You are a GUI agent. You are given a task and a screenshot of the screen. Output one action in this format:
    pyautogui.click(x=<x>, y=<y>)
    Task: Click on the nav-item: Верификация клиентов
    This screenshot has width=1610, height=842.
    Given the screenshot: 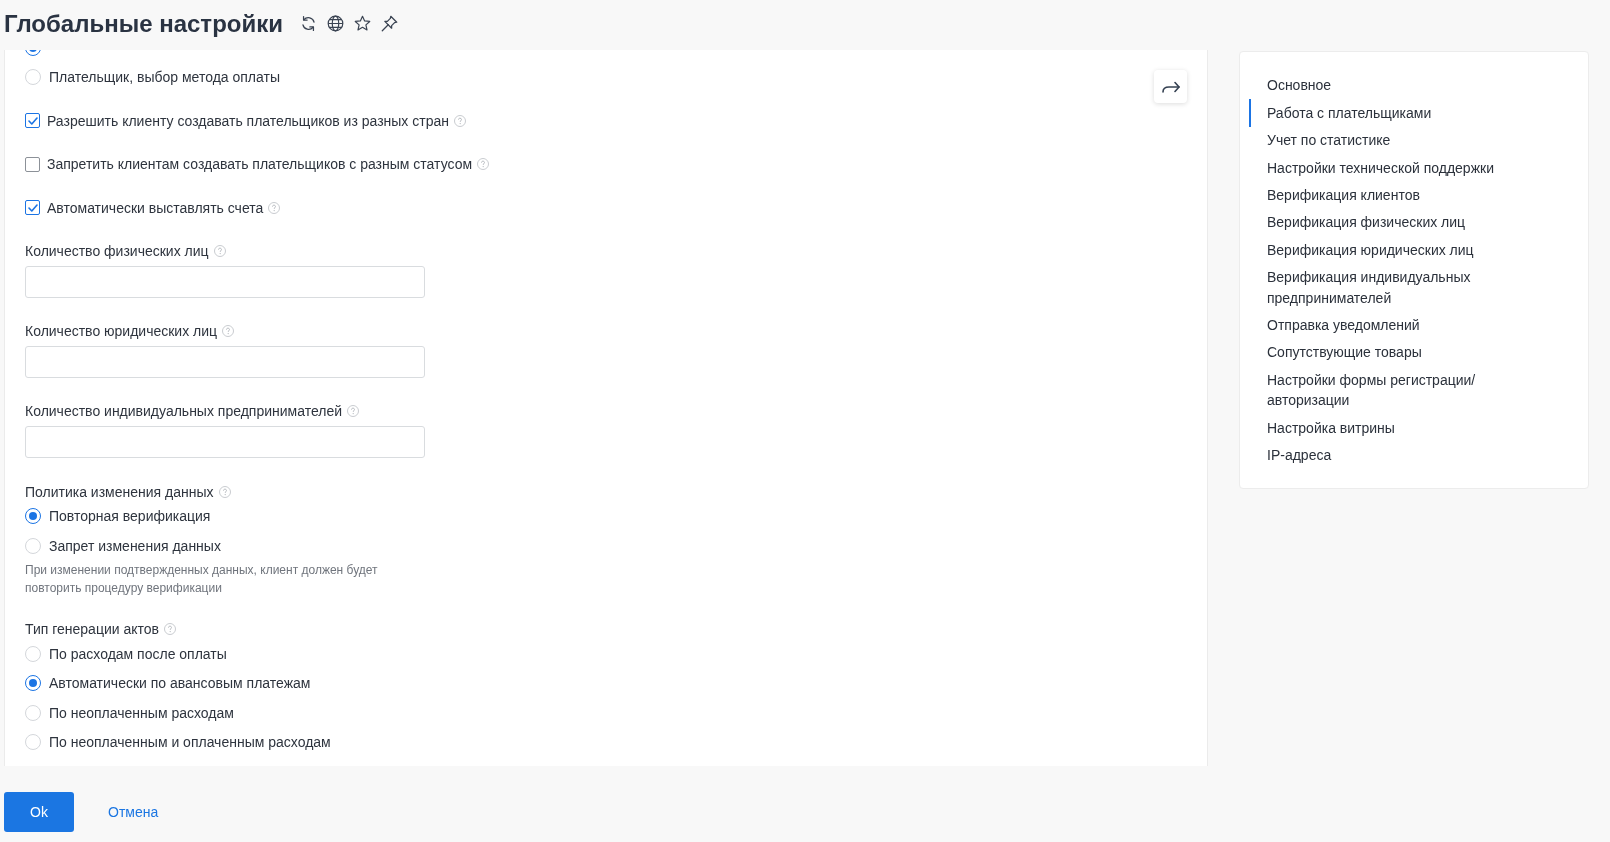 What is the action you would take?
    pyautogui.click(x=1394, y=195)
    